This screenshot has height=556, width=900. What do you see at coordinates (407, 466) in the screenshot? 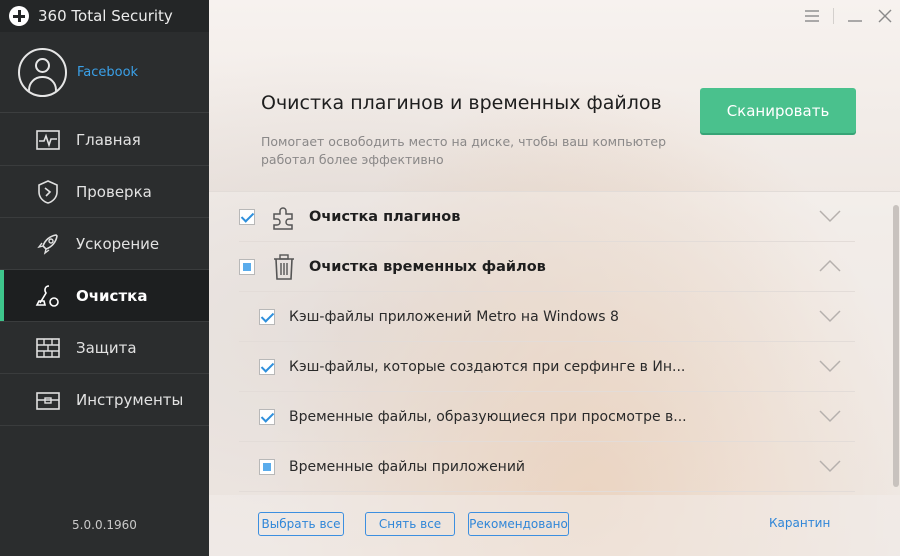
I see `list-item-label: Временные файлы приложений` at bounding box center [407, 466].